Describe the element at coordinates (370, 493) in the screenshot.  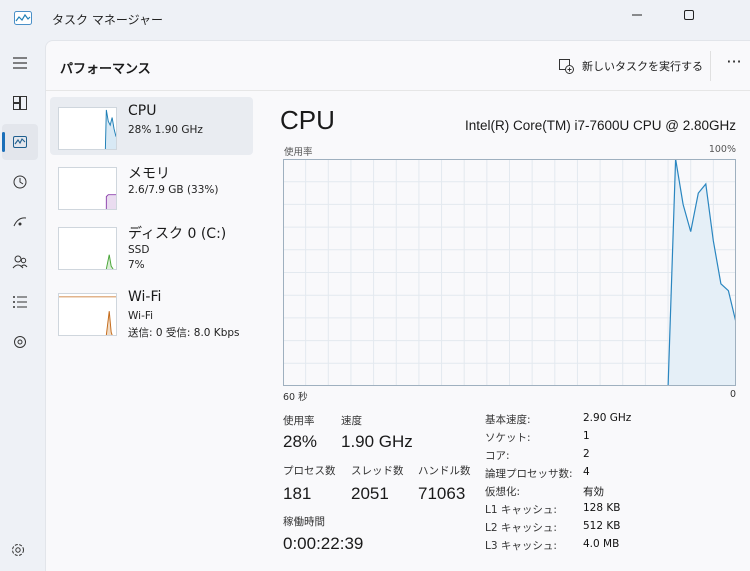
I see `threads-value: 2051` at that location.